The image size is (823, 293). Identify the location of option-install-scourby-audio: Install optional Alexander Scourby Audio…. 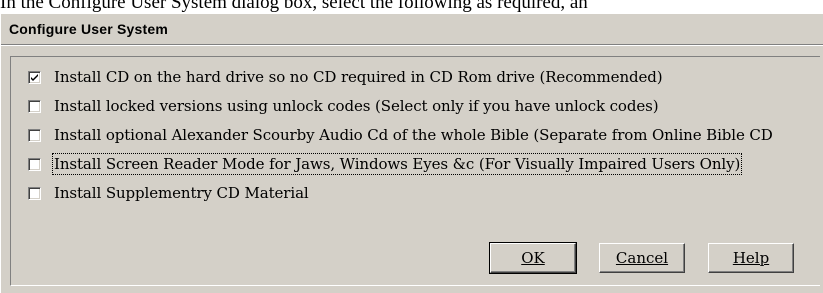
(400, 135).